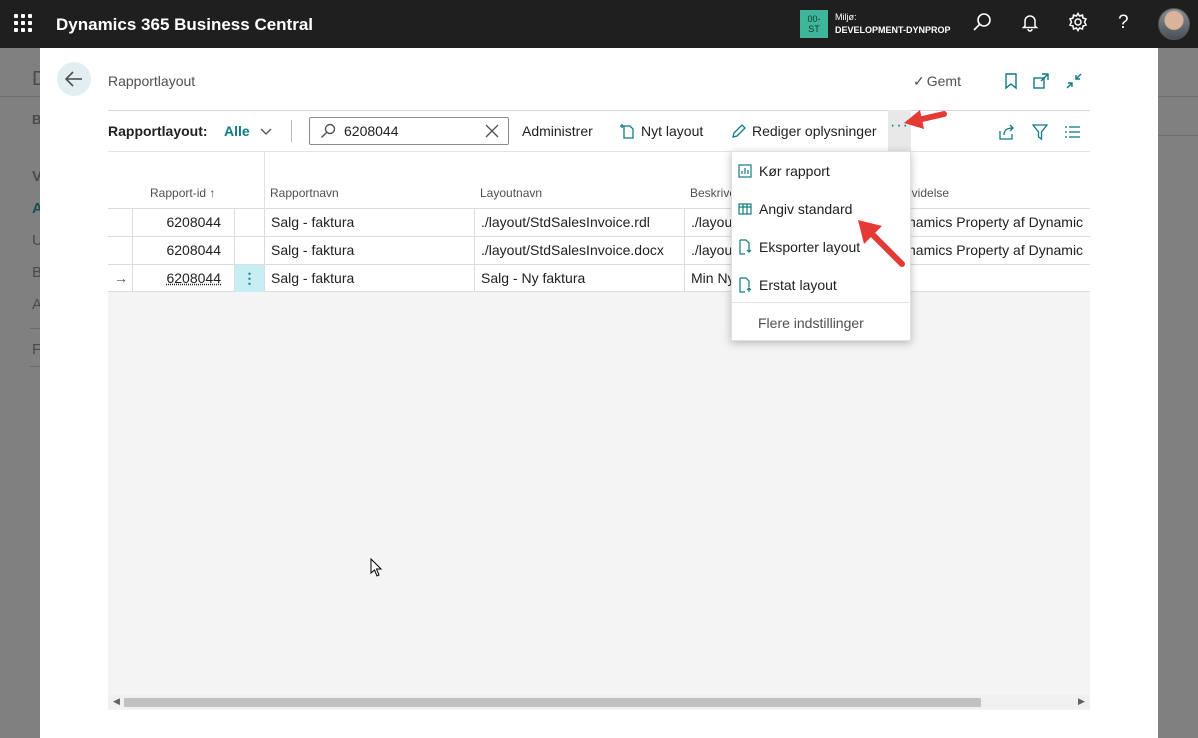 The image size is (1198, 738). I want to click on scroll-left-icon: ◀, so click(116, 701).